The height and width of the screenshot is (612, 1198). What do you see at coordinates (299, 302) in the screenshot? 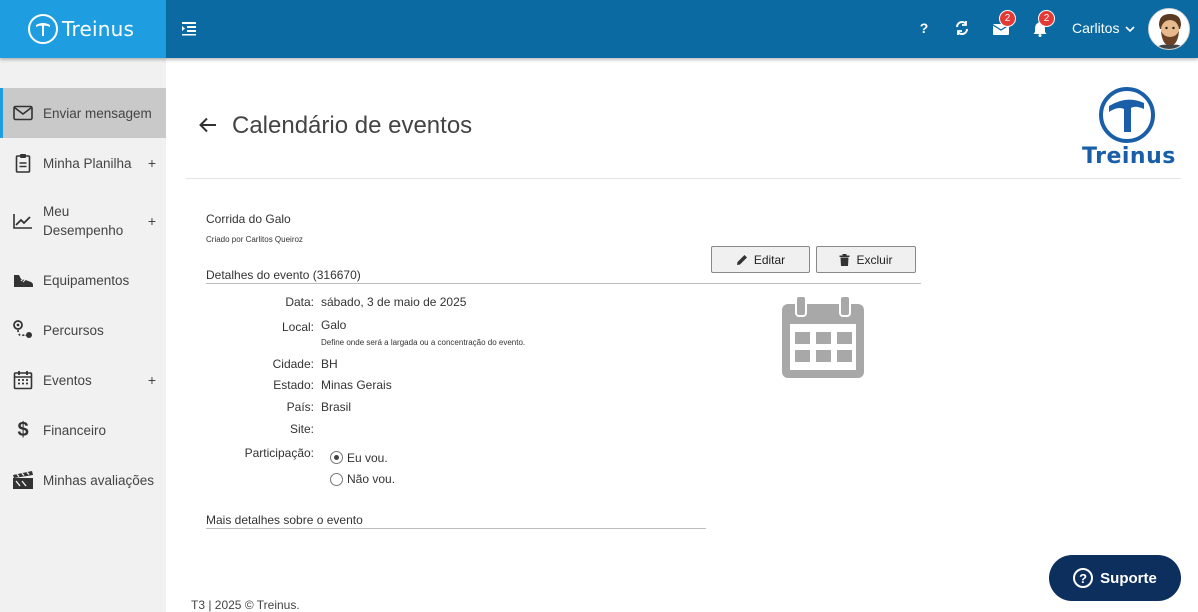
I see `date-label: Data:` at bounding box center [299, 302].